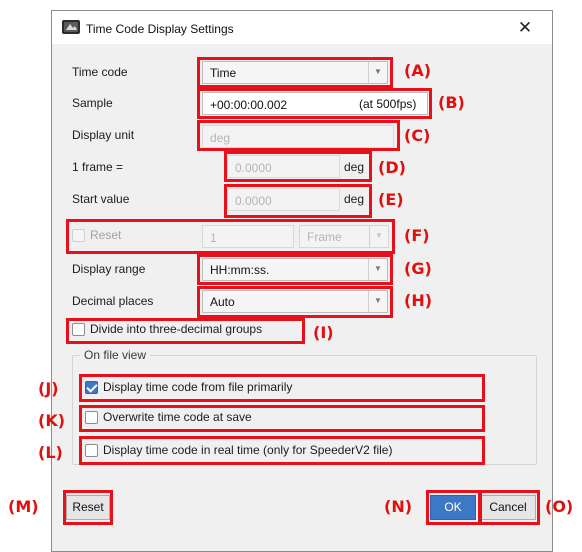  Describe the element at coordinates (52, 420) in the screenshot. I see `annotation-k: (K)` at that location.